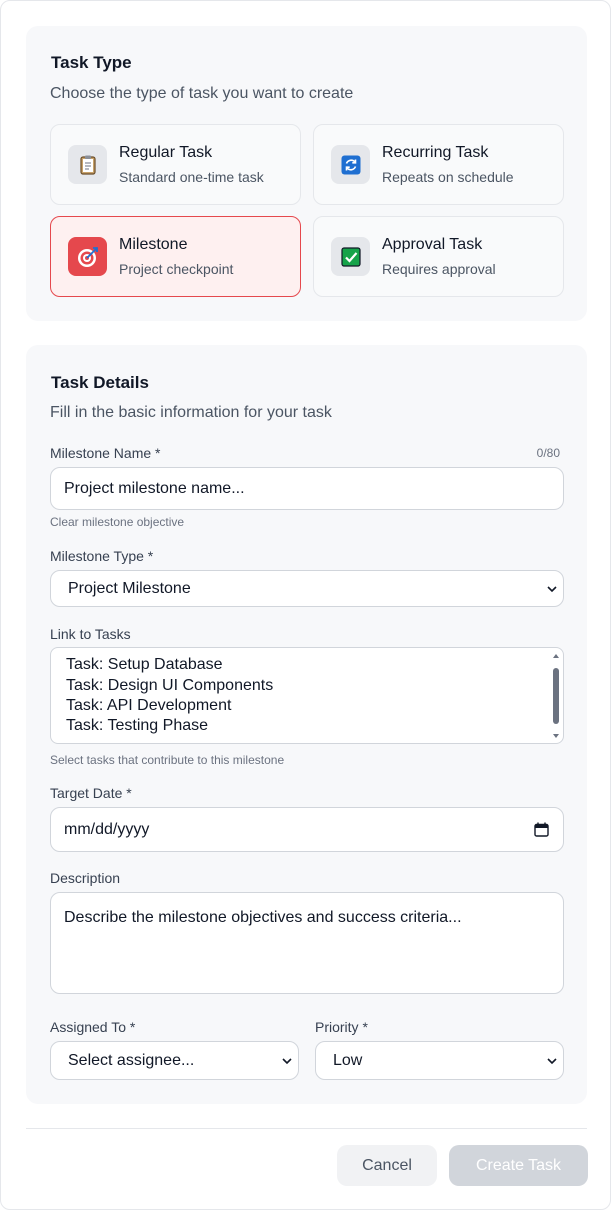 The height and width of the screenshot is (1210, 611). I want to click on option-title: Milestone, so click(153, 244).